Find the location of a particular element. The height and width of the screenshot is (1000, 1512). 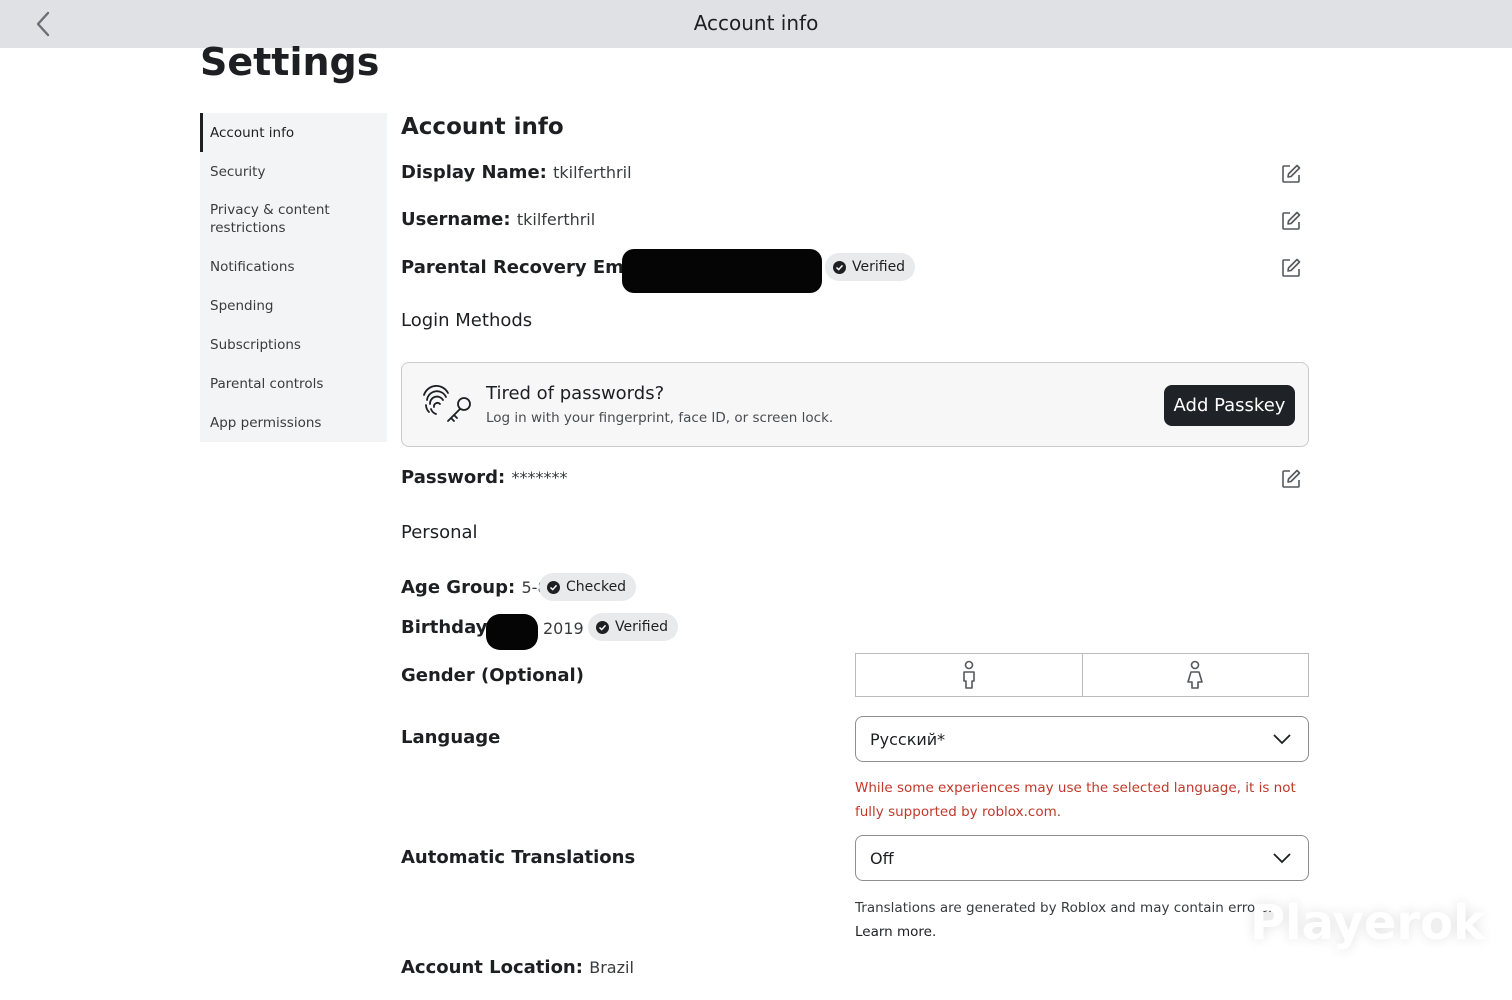

display-name-row: Display Name: tkilferthril is located at coordinates (516, 172).